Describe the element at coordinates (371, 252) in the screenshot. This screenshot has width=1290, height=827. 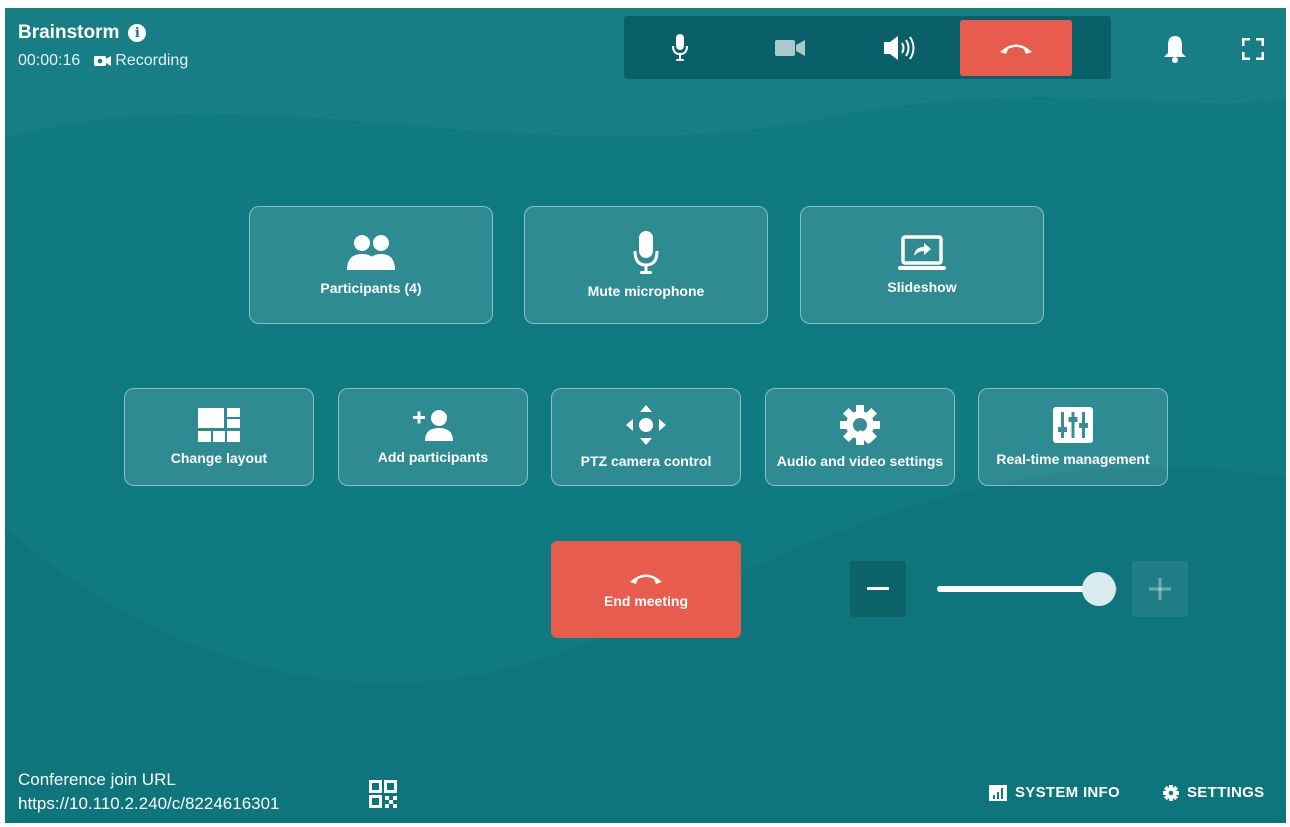
I see `participants-icon` at that location.